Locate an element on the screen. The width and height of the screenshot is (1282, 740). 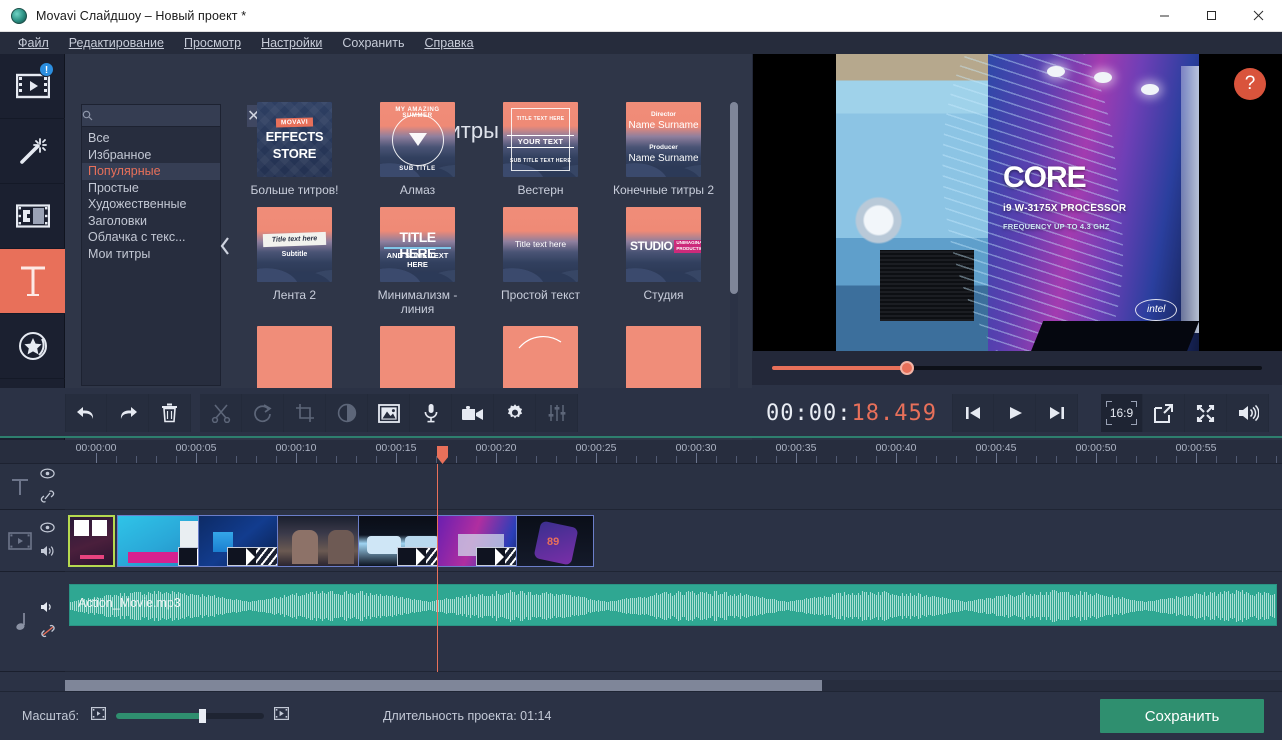
color-adjust-button is located at coordinates (347, 413).